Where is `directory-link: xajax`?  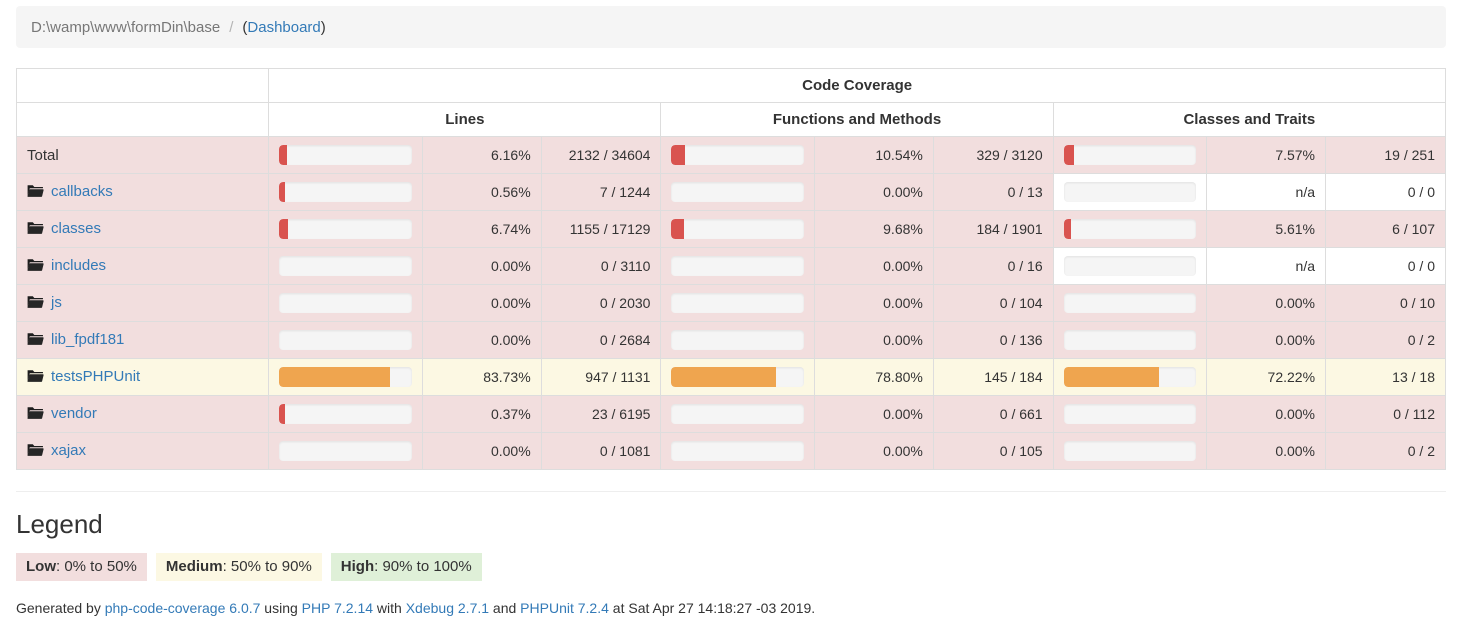
directory-link: xajax is located at coordinates (68, 450).